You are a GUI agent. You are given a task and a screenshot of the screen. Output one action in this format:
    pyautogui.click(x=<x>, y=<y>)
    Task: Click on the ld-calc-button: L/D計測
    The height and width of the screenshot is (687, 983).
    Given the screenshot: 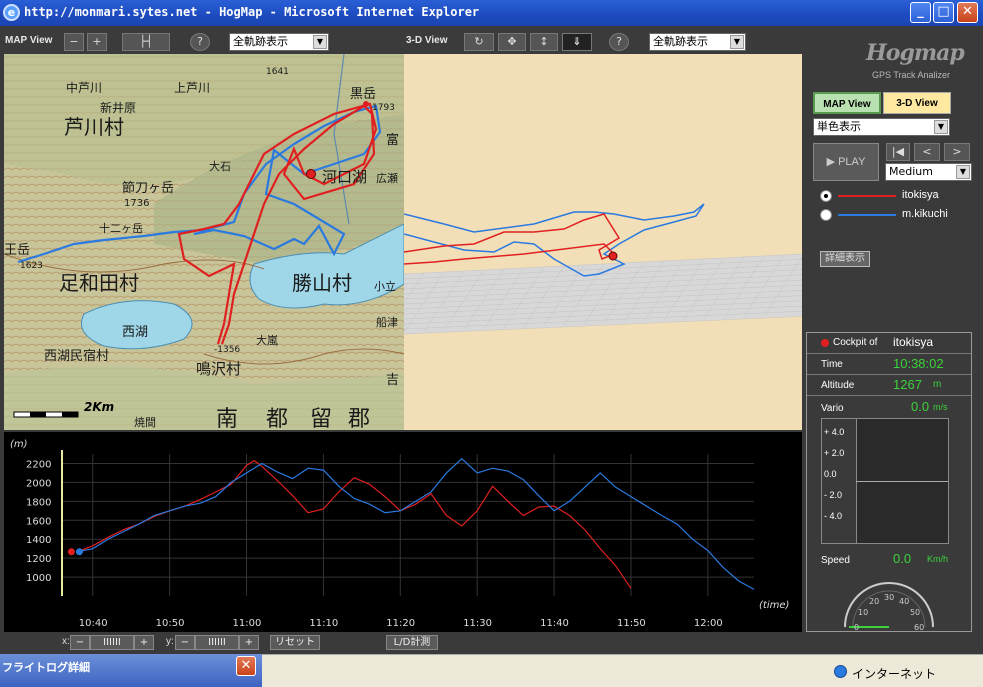 What is the action you would take?
    pyautogui.click(x=412, y=642)
    